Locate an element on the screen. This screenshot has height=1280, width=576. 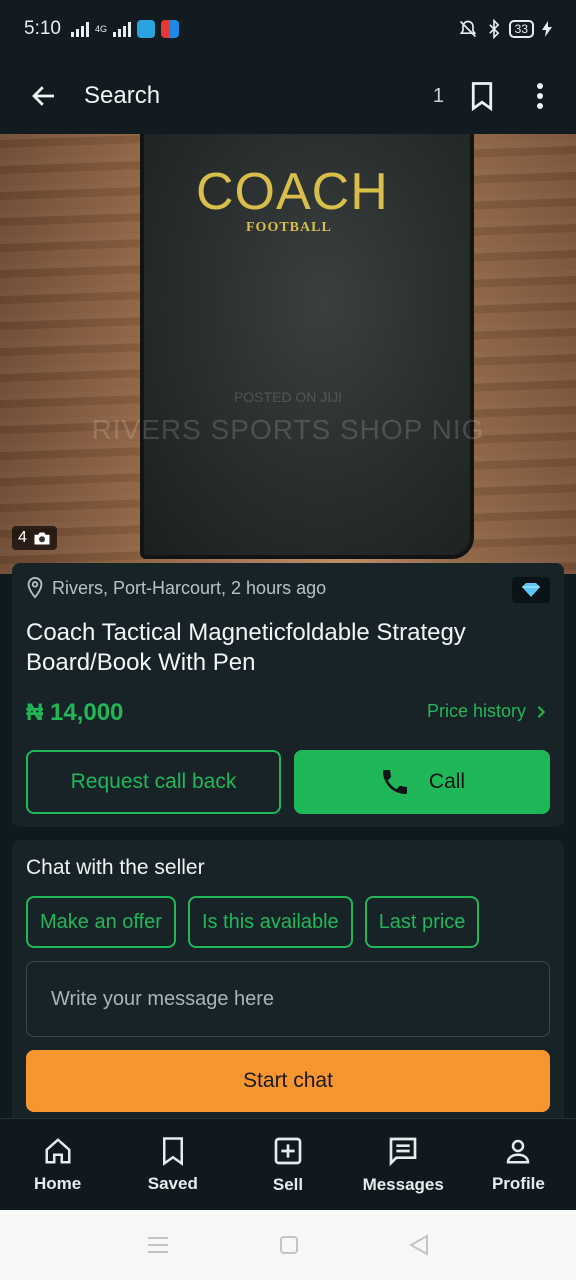
app-notification-icon is located at coordinates (170, 29).